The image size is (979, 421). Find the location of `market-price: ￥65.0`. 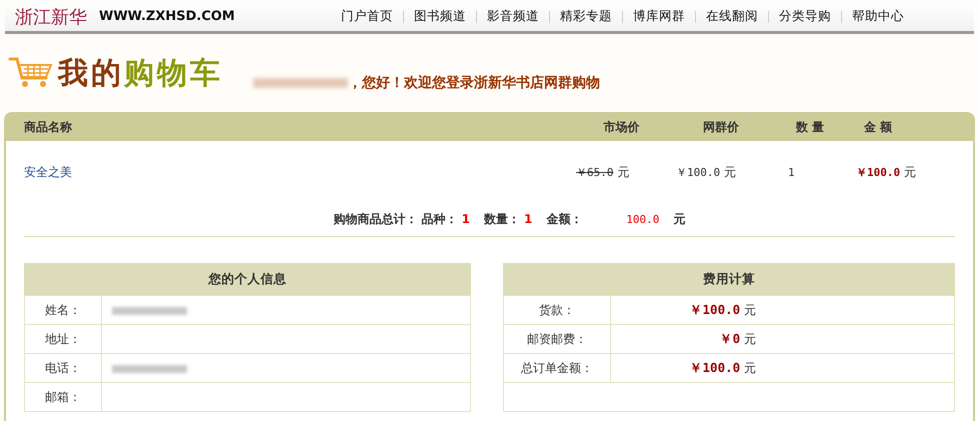

market-price: ￥65.0 is located at coordinates (595, 172).